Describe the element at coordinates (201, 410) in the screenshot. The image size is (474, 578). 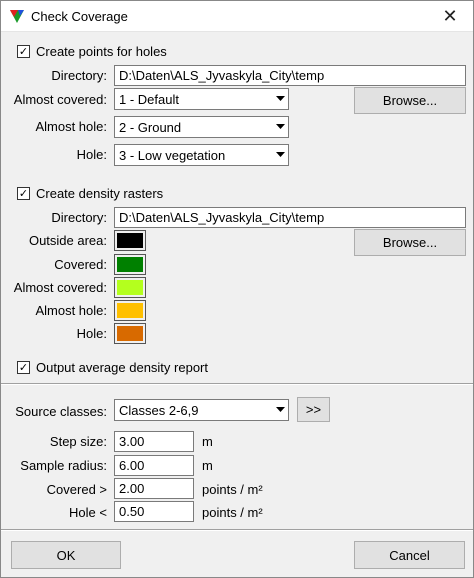
I see `source-classes-select: Classes 2-6,9` at that location.